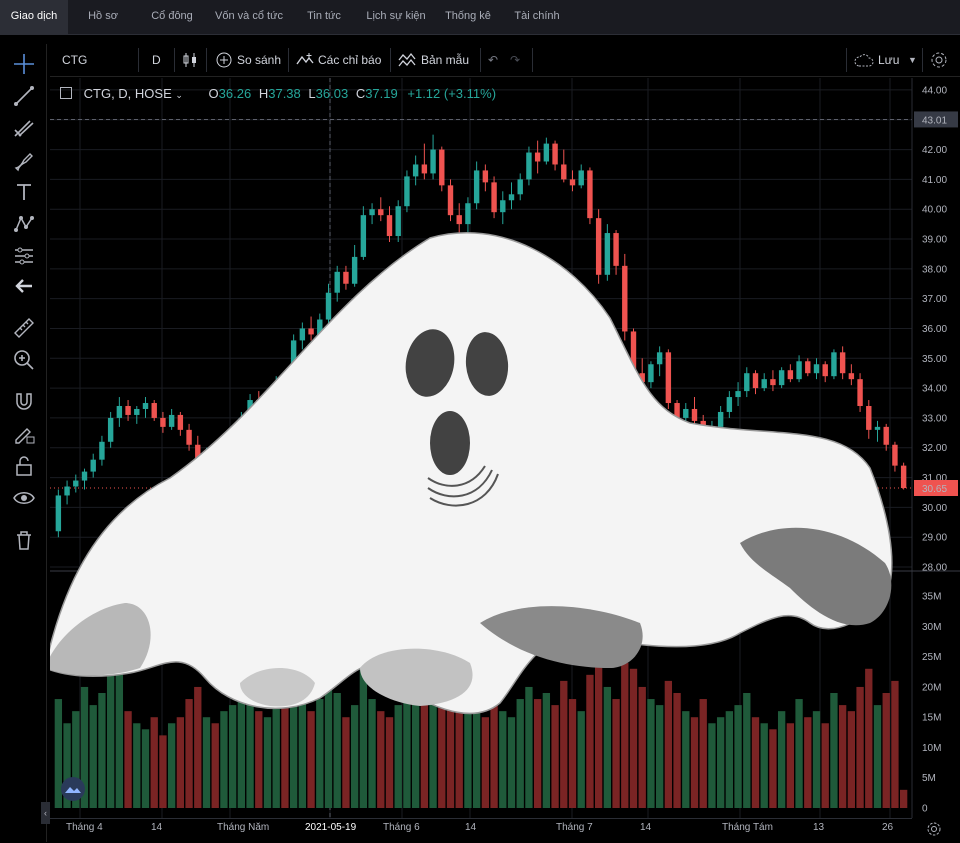 This screenshot has width=960, height=843. Describe the element at coordinates (74, 60) in the screenshot. I see `symbol-search: CTG` at that location.